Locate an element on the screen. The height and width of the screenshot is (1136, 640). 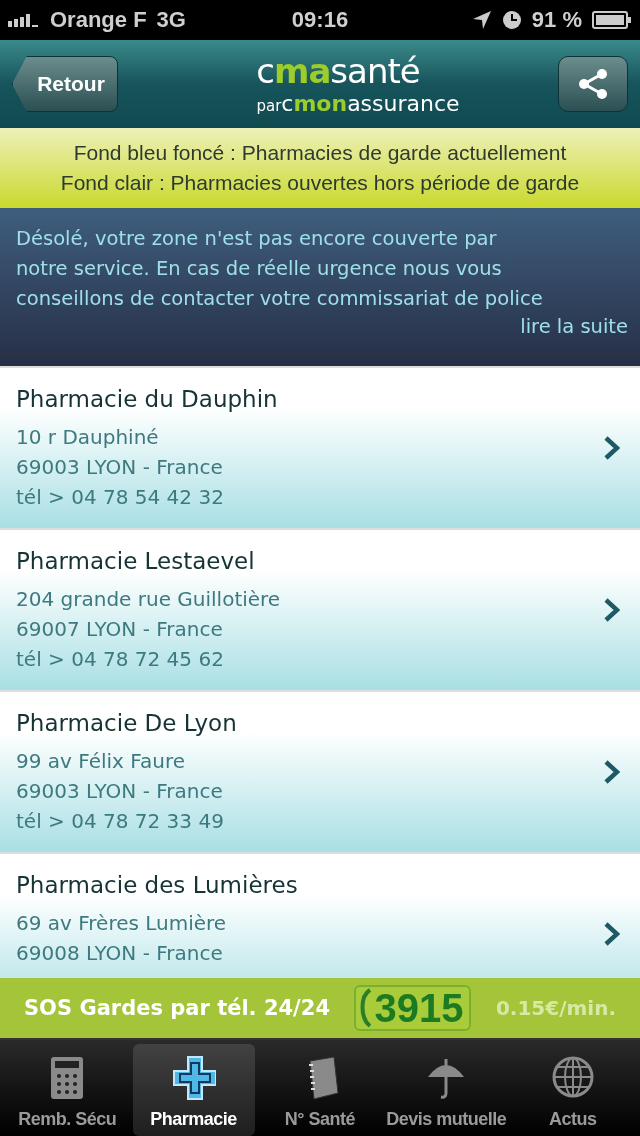
tab-button: Remb. Sécu is located at coordinates (67, 1090).